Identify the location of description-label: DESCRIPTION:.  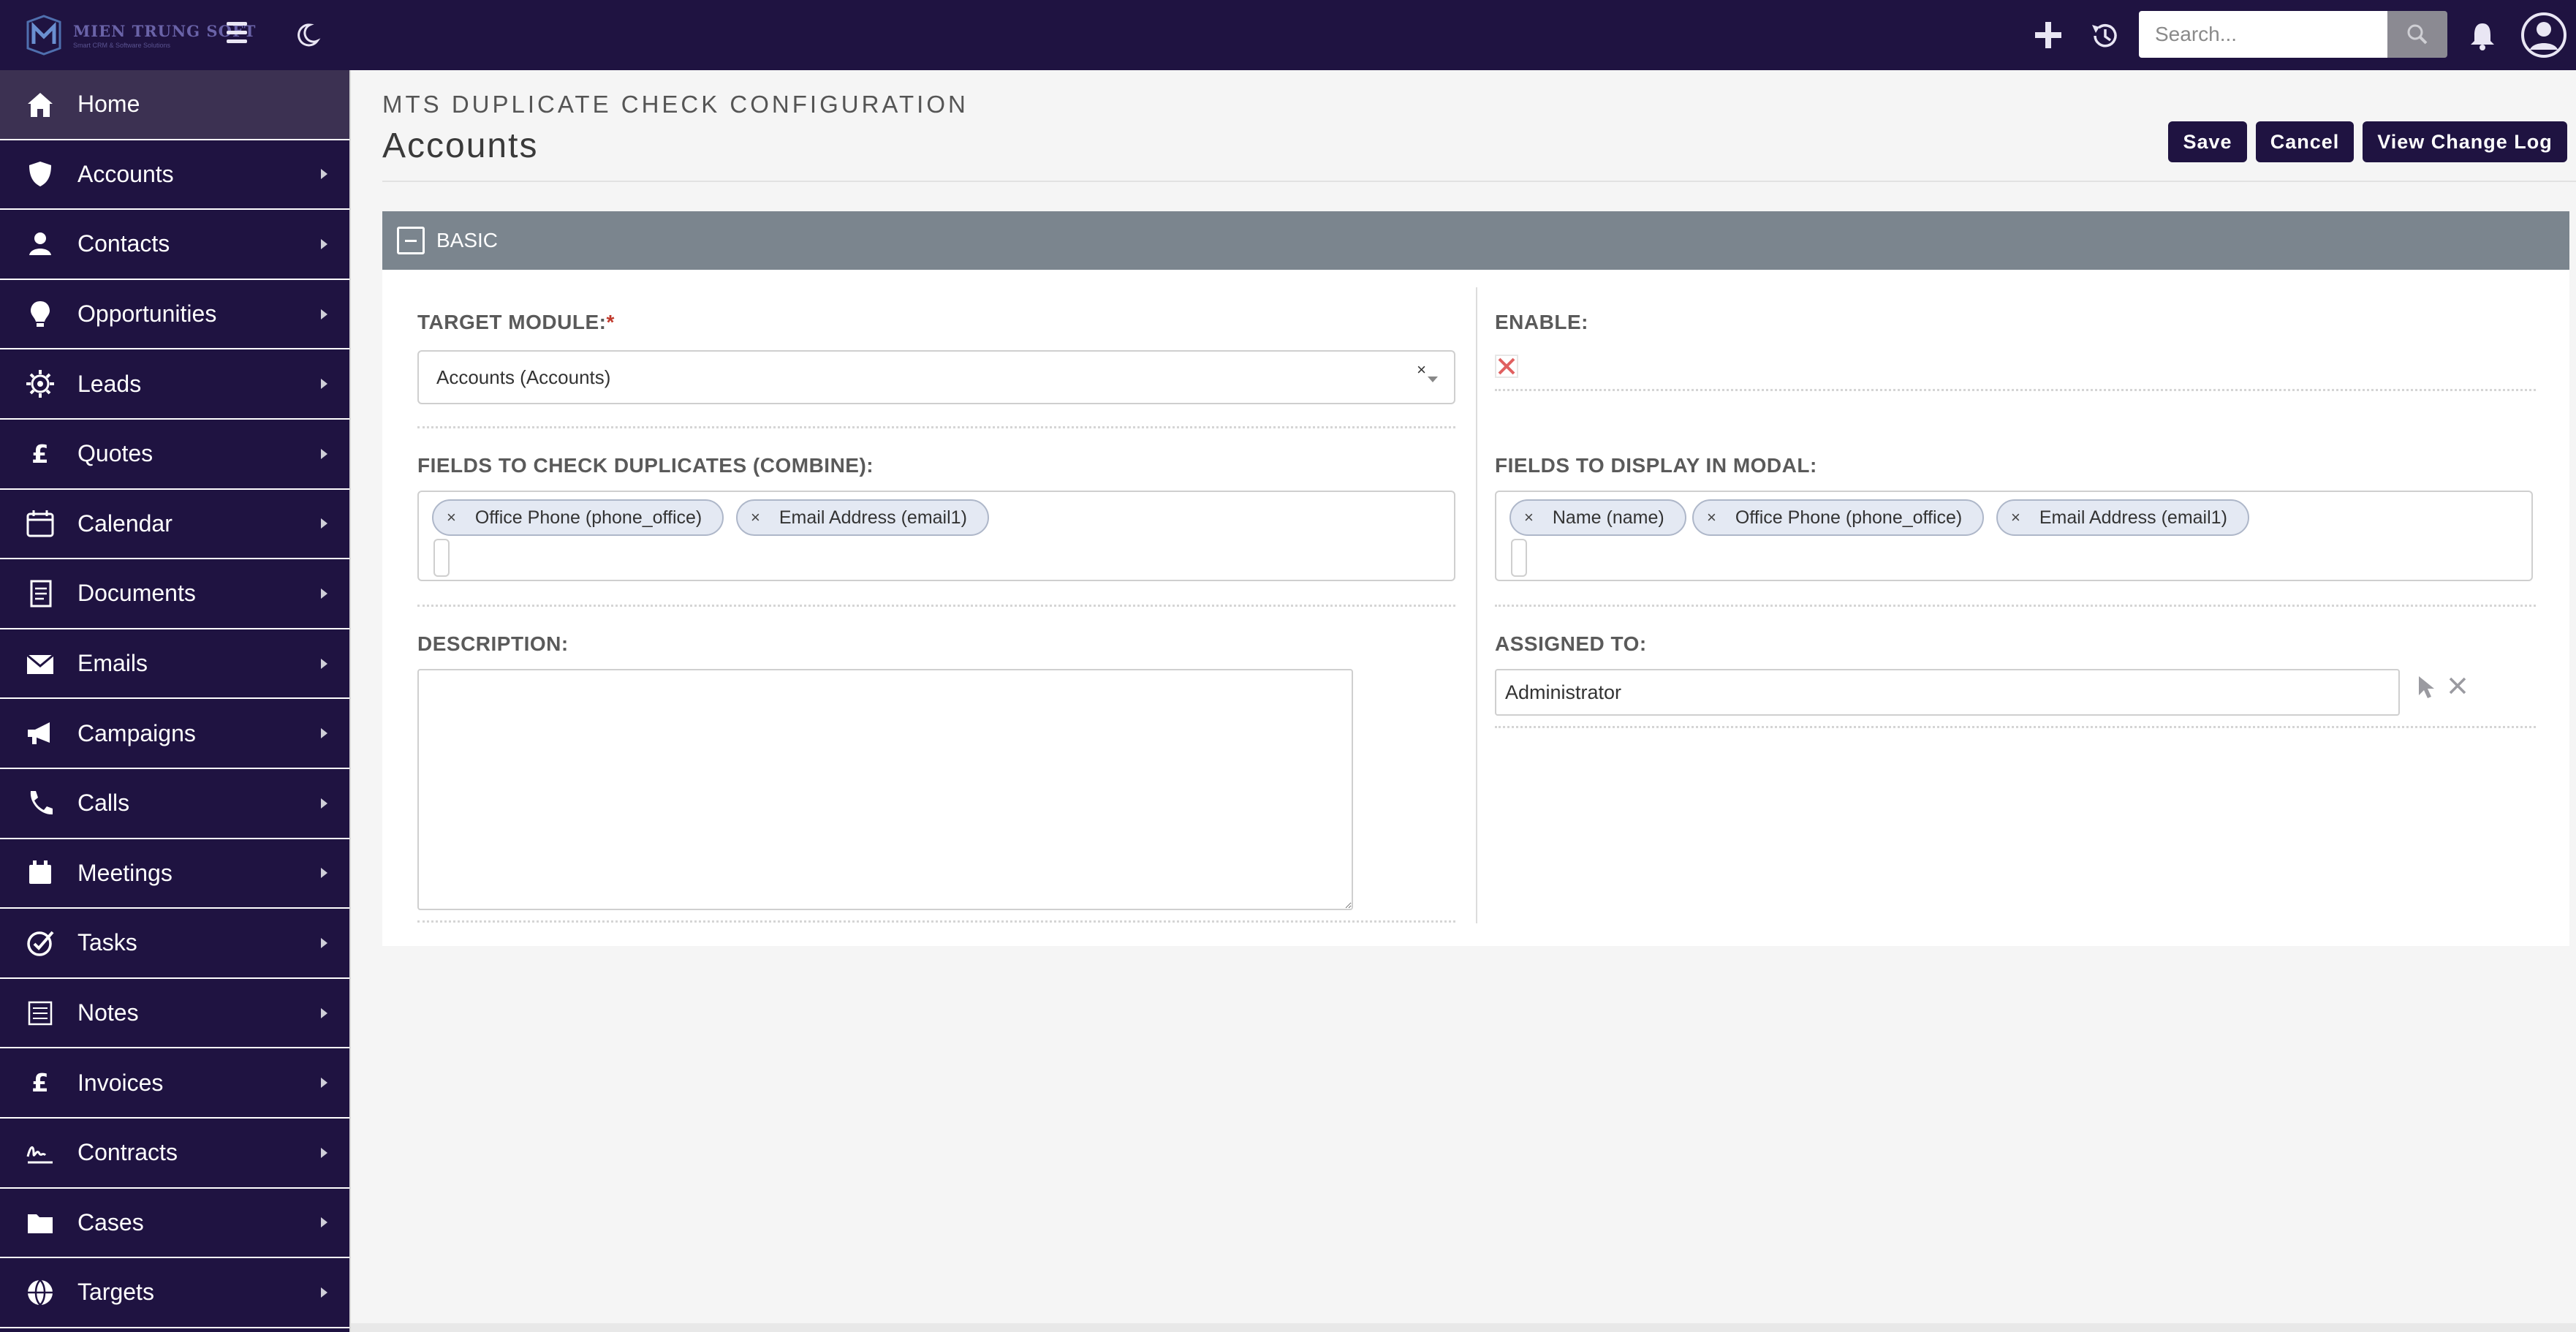
(493, 644).